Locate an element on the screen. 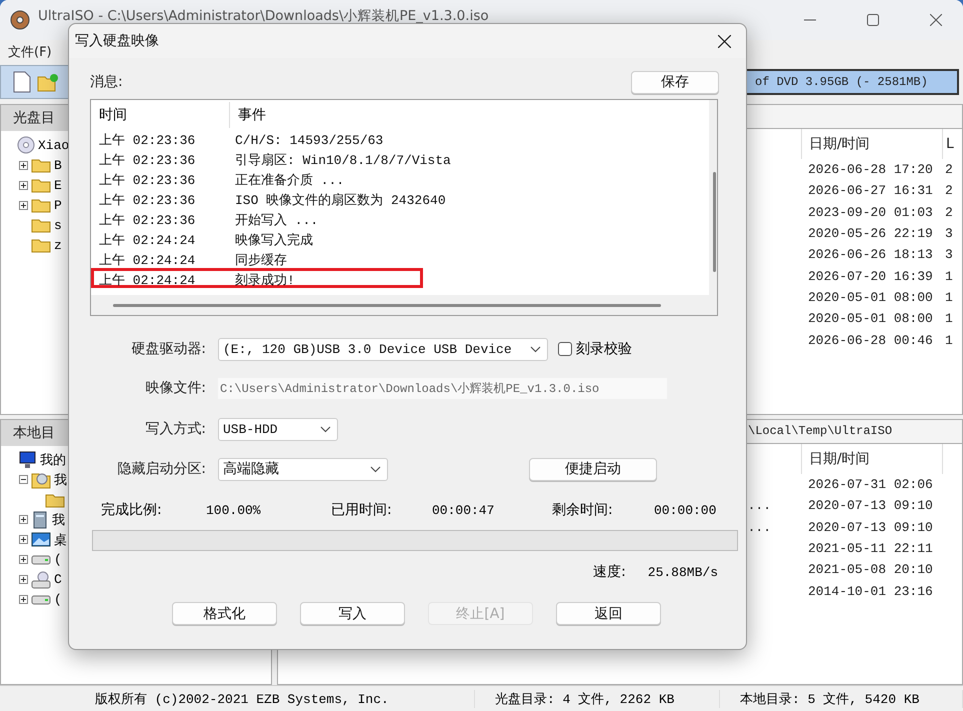  column-header: L is located at coordinates (952, 144).